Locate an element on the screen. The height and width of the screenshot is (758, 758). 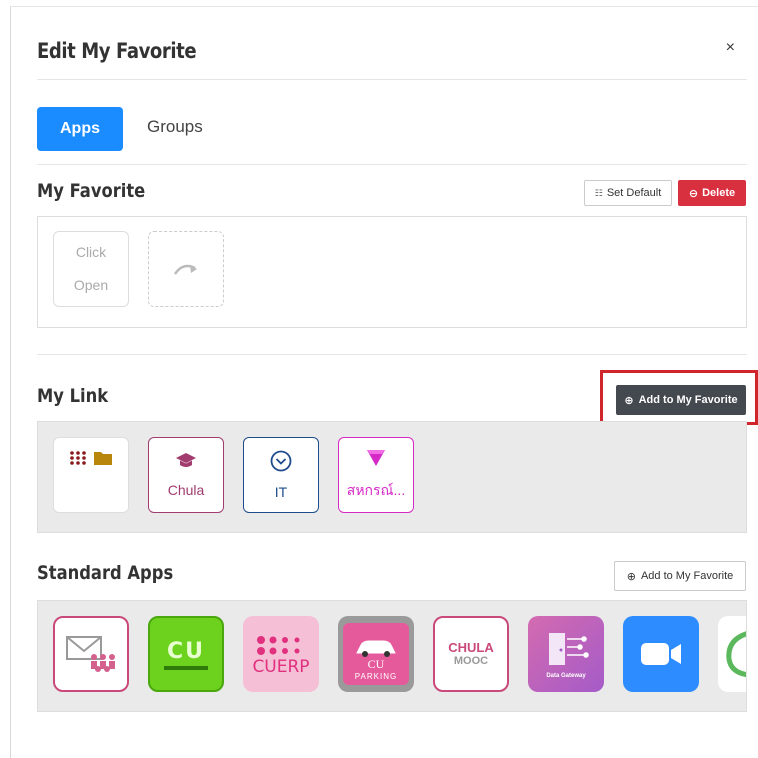
folder-icon is located at coordinates (103, 458).